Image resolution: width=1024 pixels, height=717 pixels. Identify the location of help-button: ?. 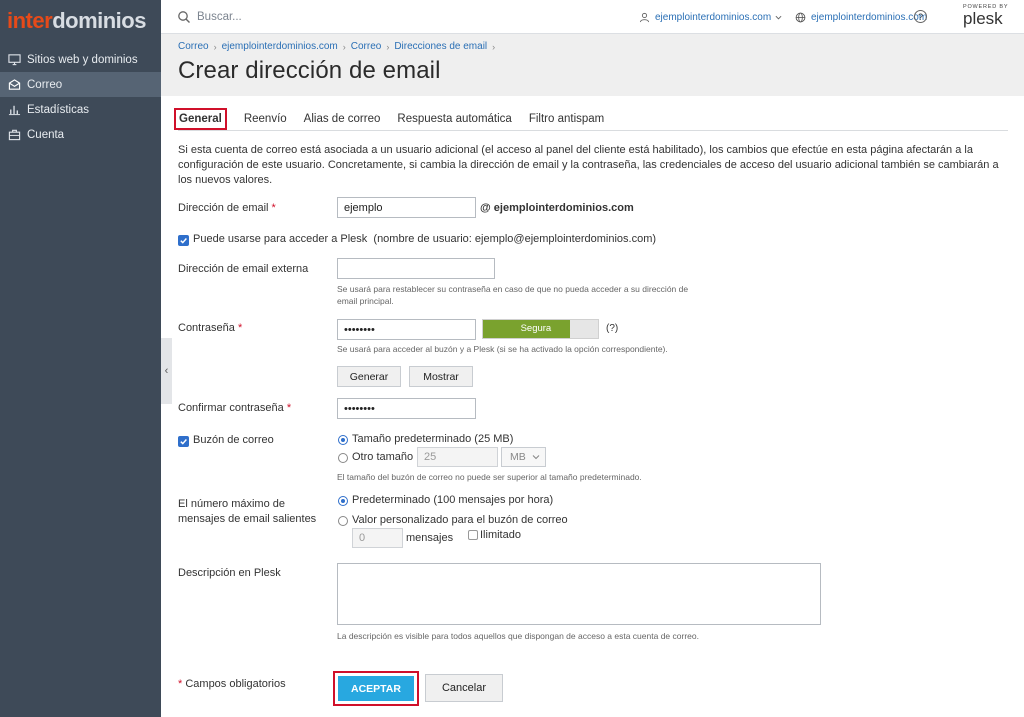
(920, 16).